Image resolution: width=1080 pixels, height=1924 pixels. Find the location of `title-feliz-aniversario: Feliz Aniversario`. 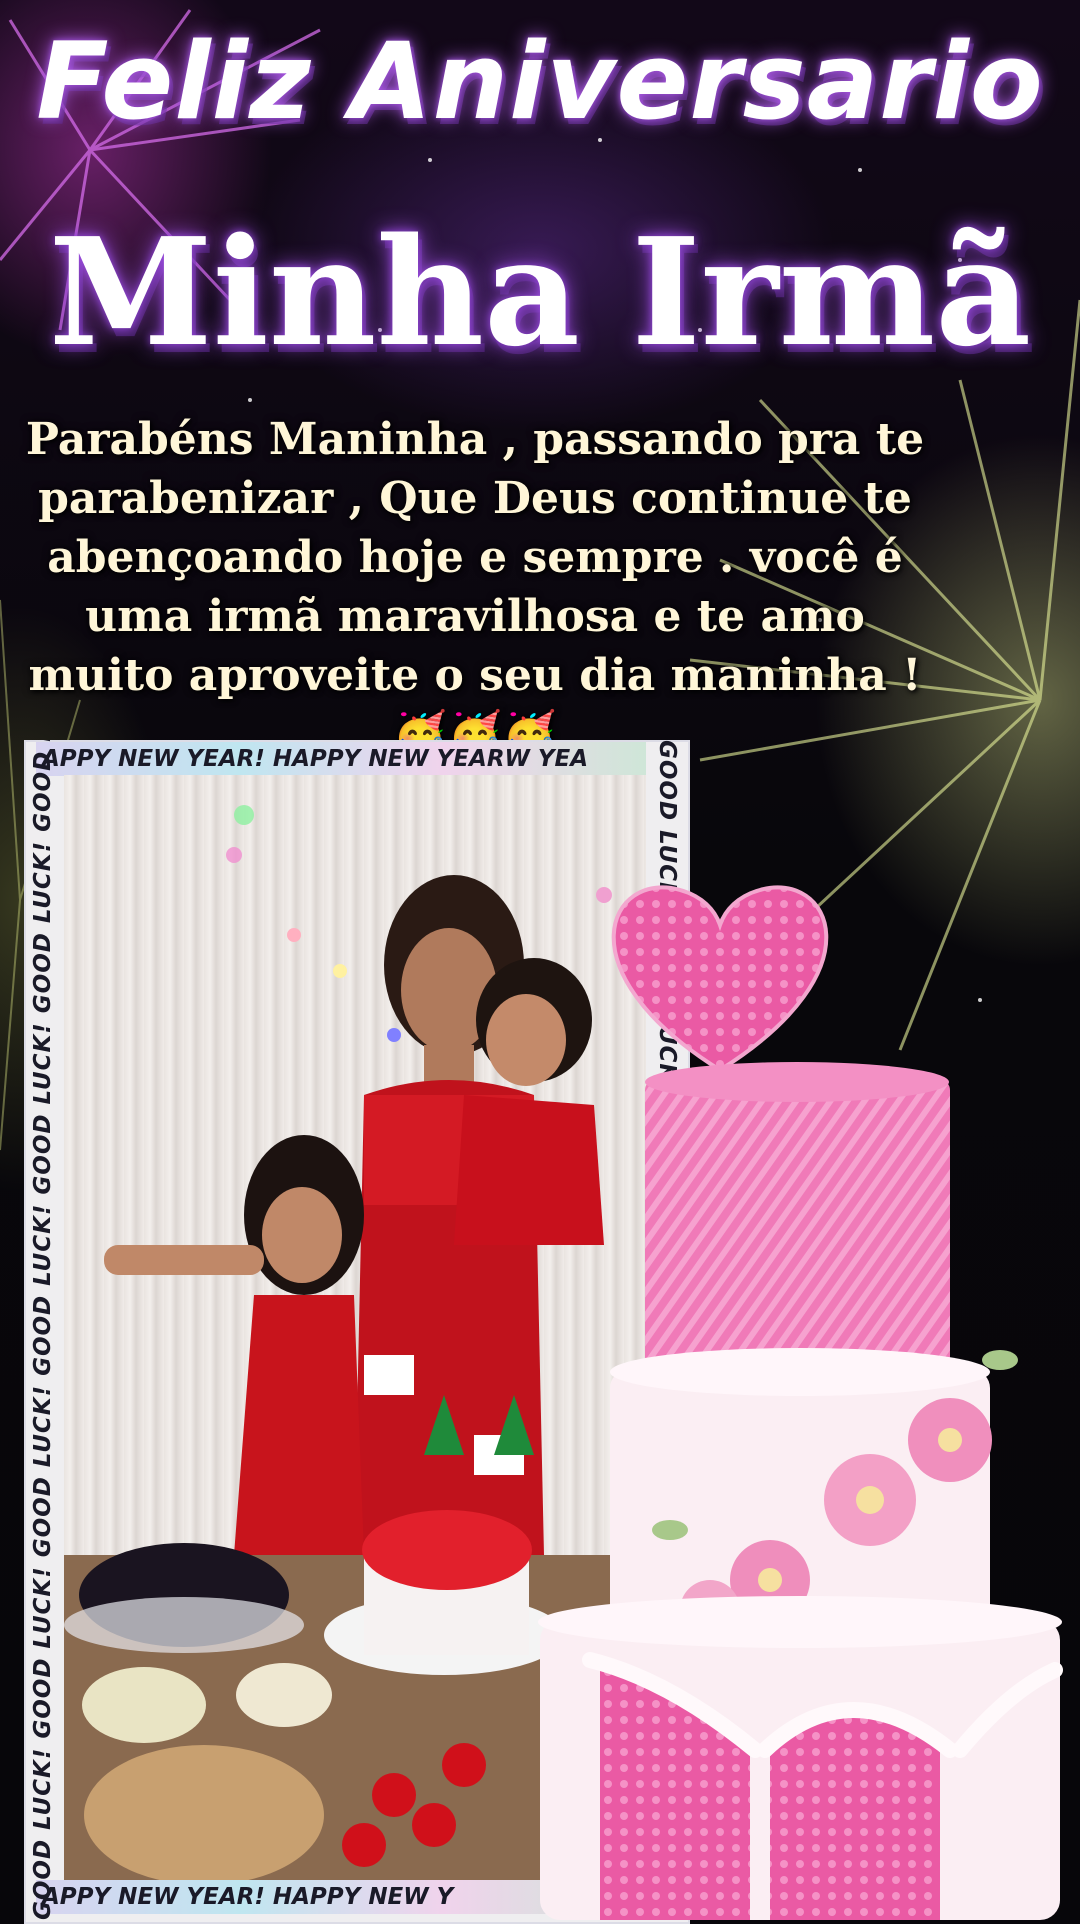

title-feliz-aniversario: Feliz Aniversario is located at coordinates (540, 81).